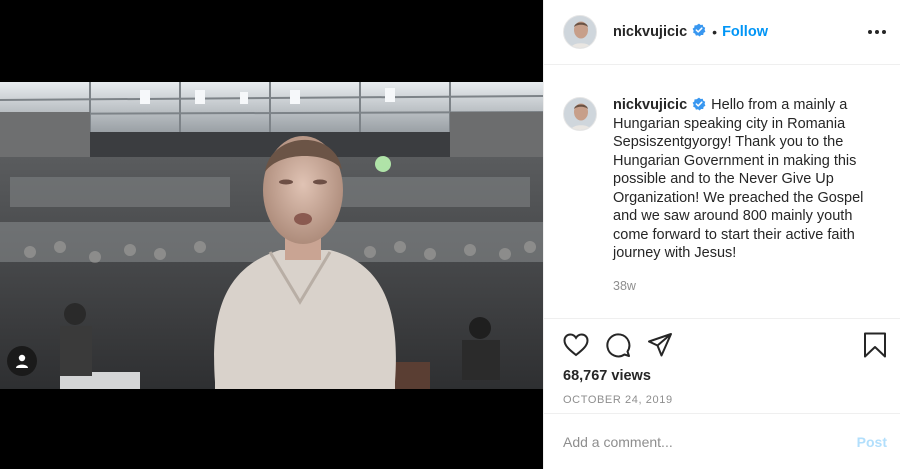  Describe the element at coordinates (650, 32) in the screenshot. I see `author-username: nickvujicic` at that location.